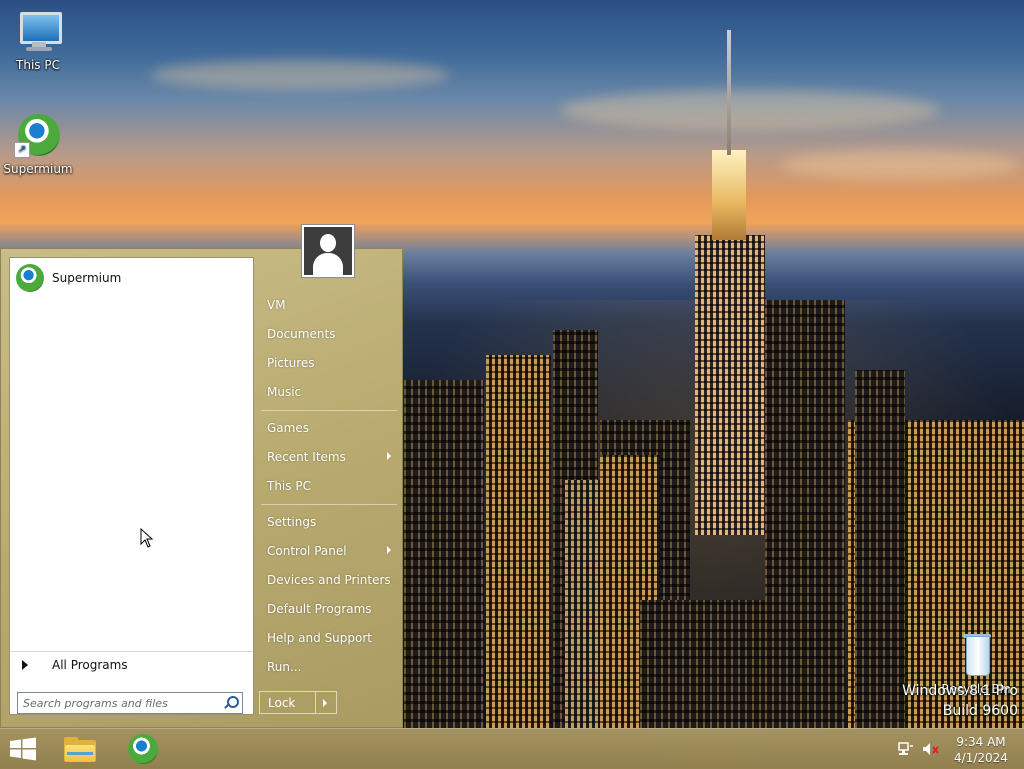  I want to click on start-link-pictures: Pictures, so click(329, 362).